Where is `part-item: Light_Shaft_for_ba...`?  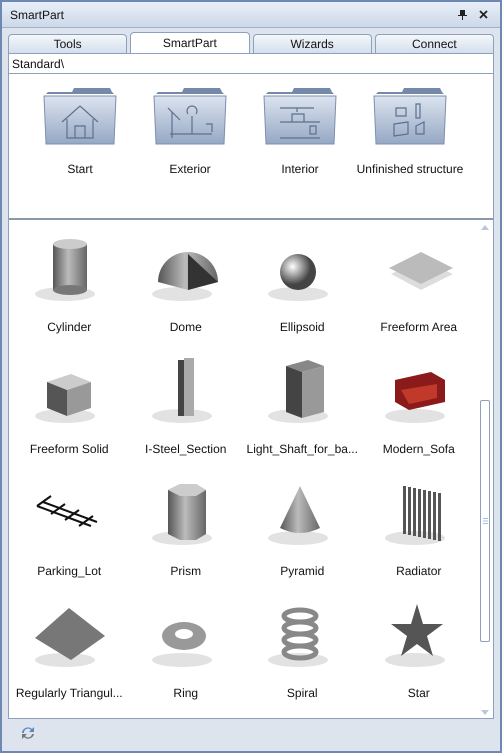
part-item: Light_Shaft_for_ba... is located at coordinates (302, 415).